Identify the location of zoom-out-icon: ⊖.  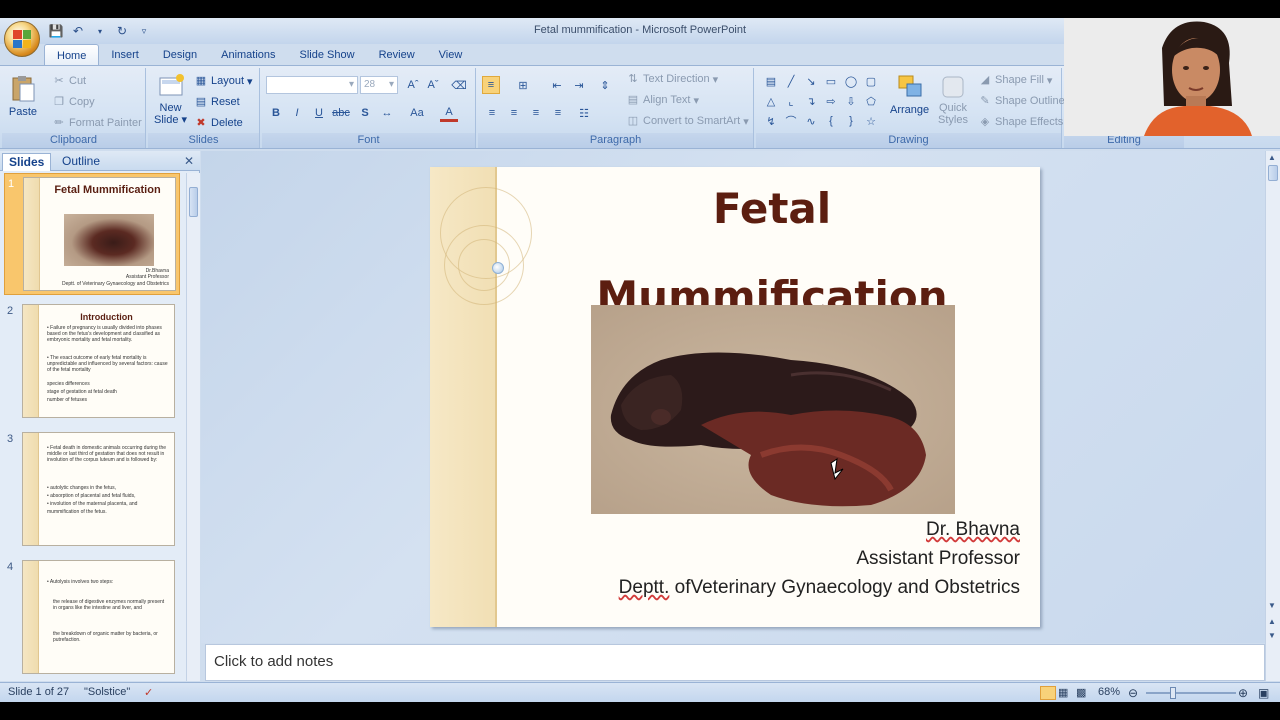
(1133, 693).